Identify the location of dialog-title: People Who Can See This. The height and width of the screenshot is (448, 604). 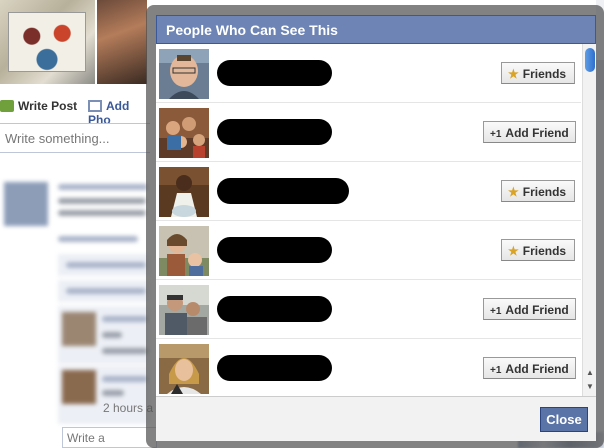
(376, 29).